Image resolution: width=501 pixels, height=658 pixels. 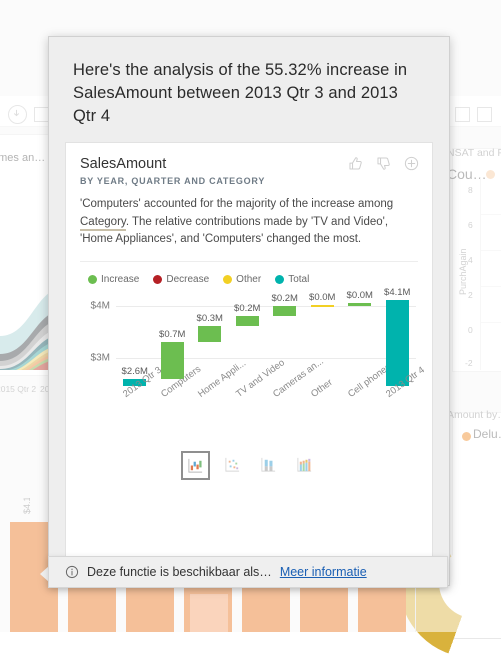 What do you see at coordinates (355, 163) in the screenshot?
I see `thumbs-up-icon` at bounding box center [355, 163].